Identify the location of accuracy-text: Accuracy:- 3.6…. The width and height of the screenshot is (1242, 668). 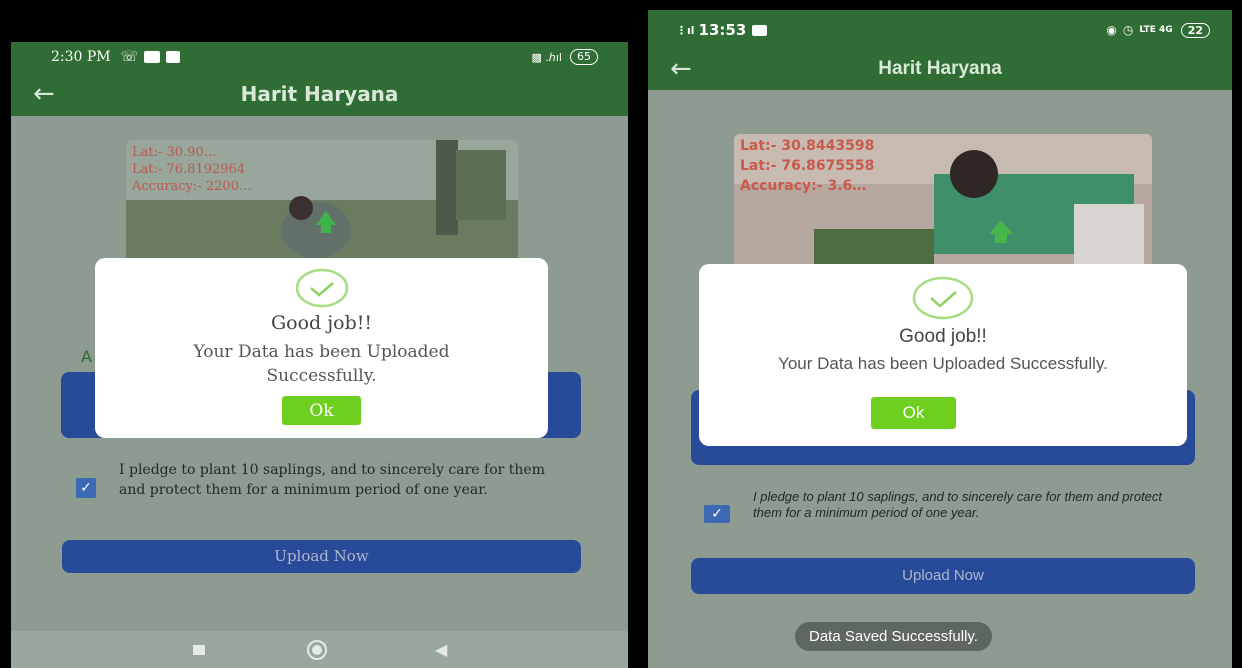
(803, 186).